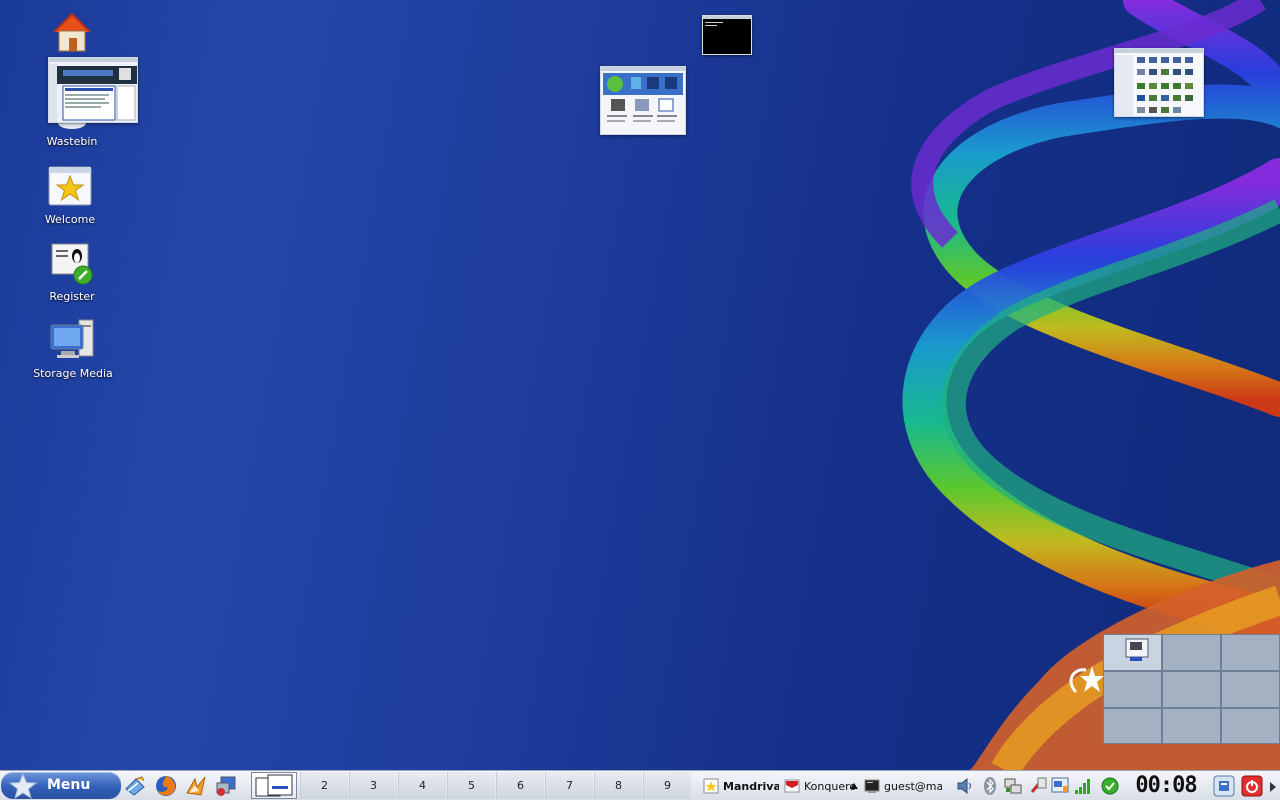 The height and width of the screenshot is (800, 1280). I want to click on desktop-pager-popup, so click(1191, 689).